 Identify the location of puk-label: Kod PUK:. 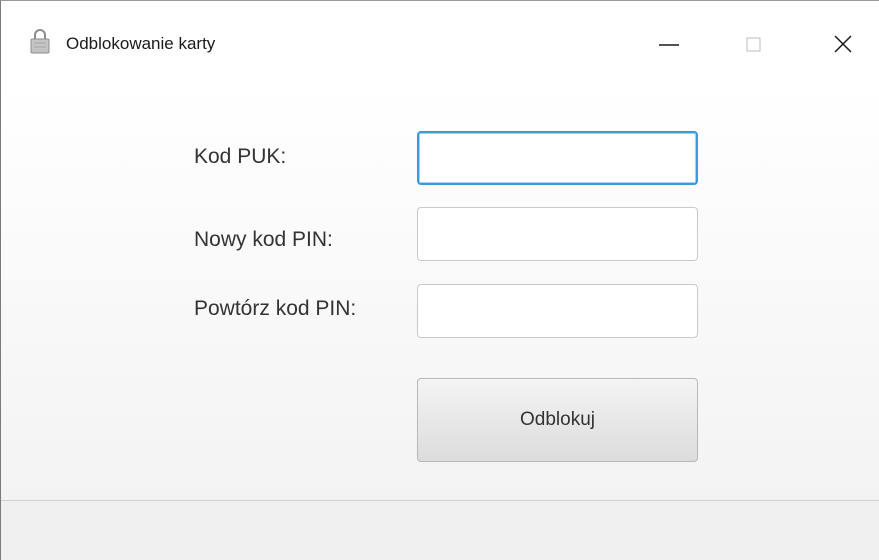
(240, 156).